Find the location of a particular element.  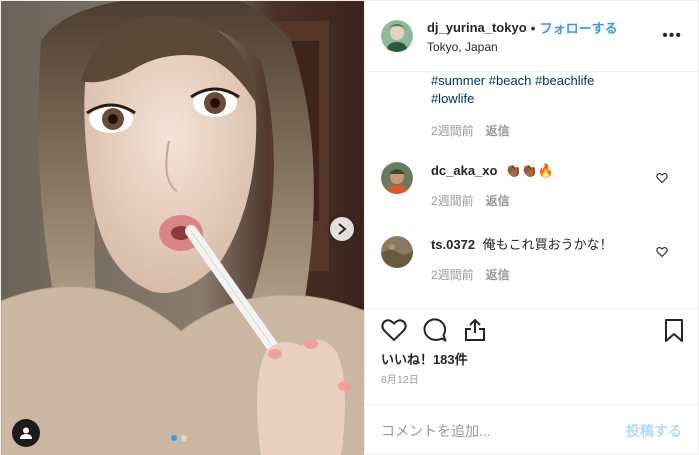

comment-text: 👏🏾👏🏾🔥 is located at coordinates (529, 170).